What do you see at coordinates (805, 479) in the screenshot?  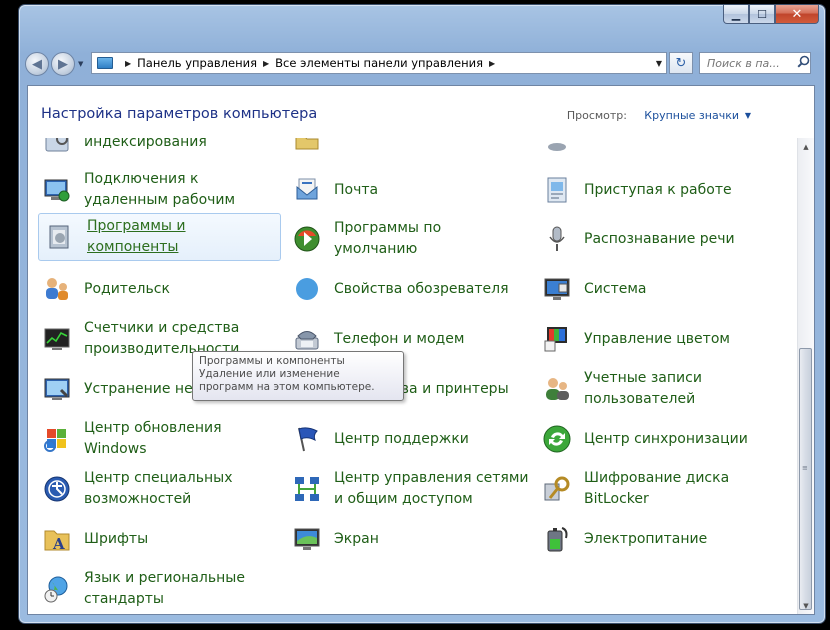 I see `scrollbar-thumb: ≡` at bounding box center [805, 479].